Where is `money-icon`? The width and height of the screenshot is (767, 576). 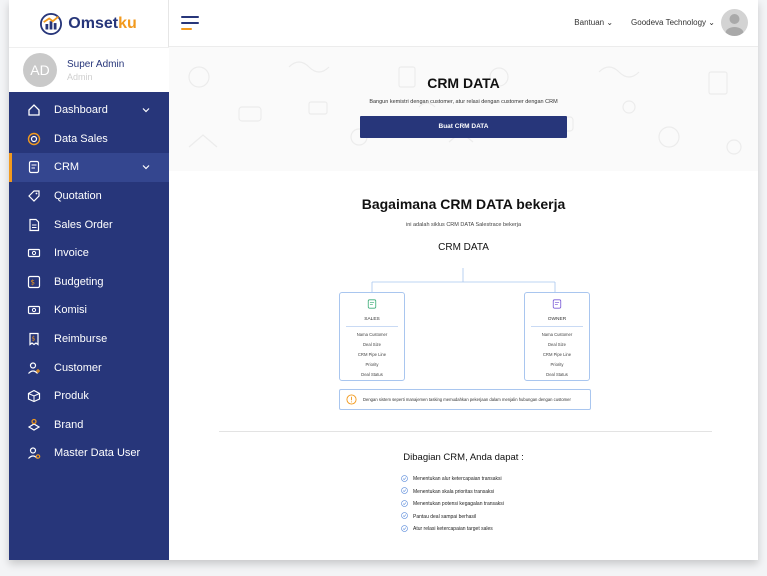
money-icon is located at coordinates (34, 253).